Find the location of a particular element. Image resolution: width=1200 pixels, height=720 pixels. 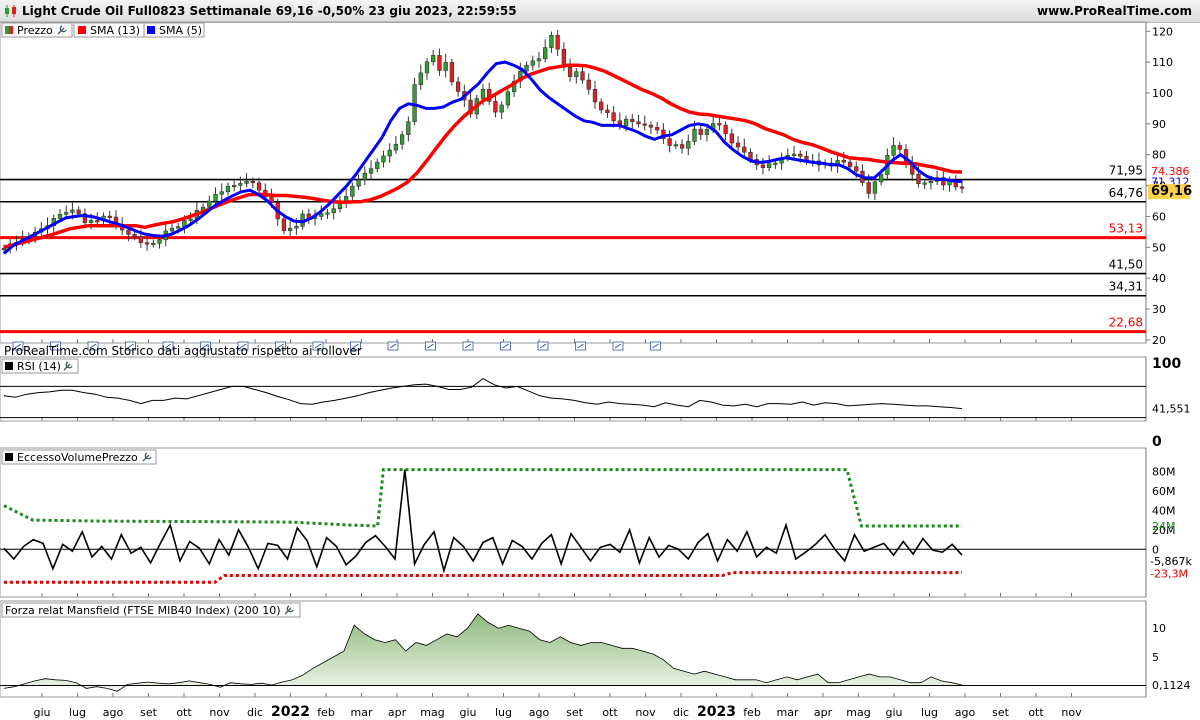

x-tick-label: feb is located at coordinates (326, 712).